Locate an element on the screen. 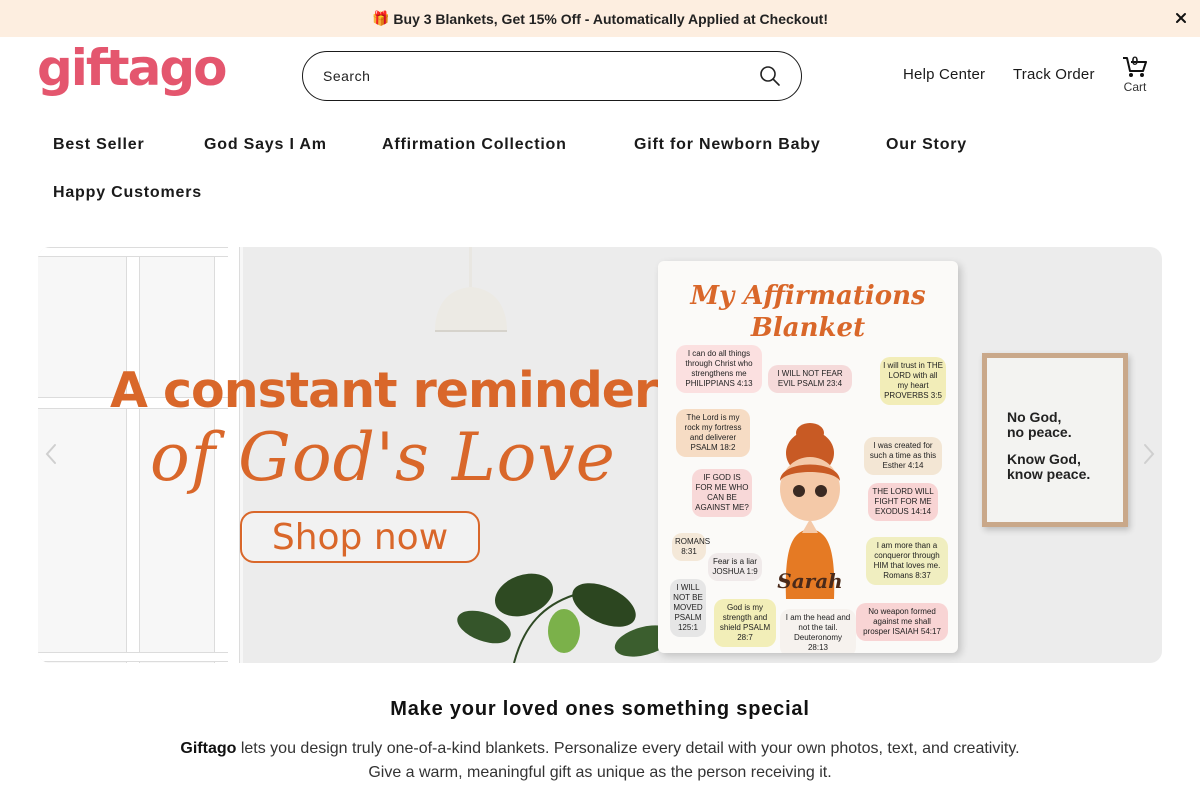  search-bar is located at coordinates (552, 76).